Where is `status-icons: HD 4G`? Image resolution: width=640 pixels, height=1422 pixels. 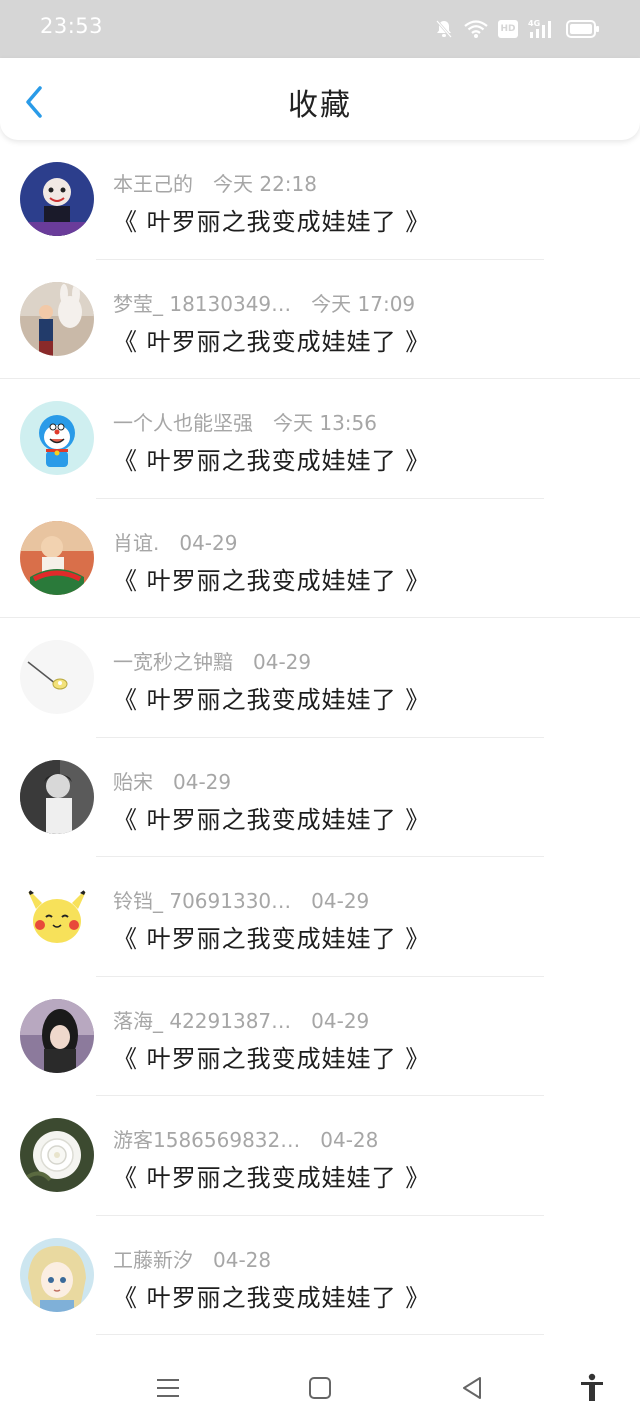 status-icons: HD 4G is located at coordinates (517, 29).